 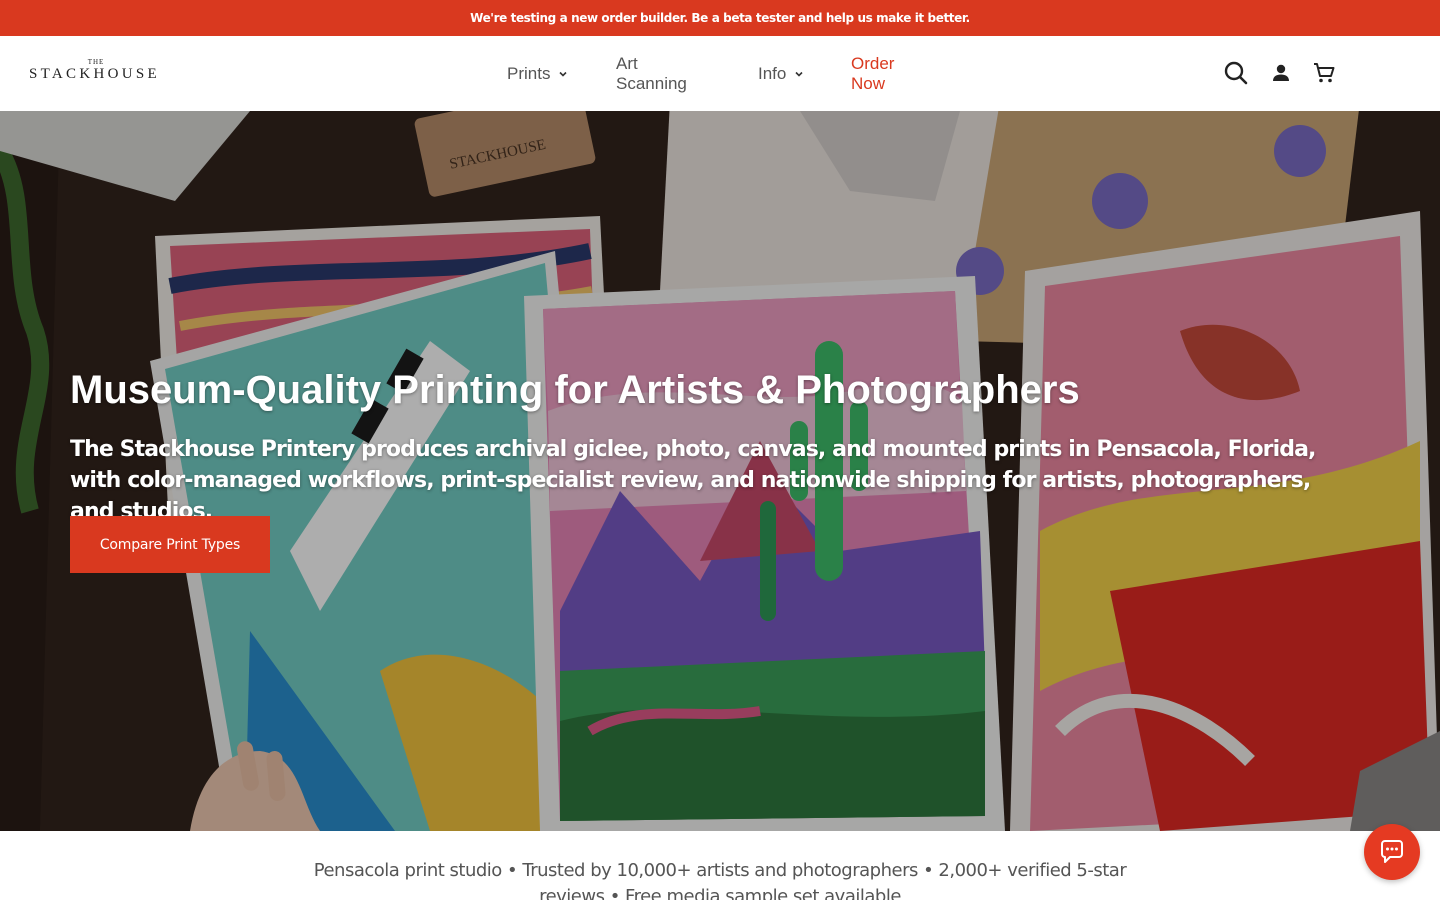 I want to click on nav-label-prints: Prints, so click(x=529, y=73).